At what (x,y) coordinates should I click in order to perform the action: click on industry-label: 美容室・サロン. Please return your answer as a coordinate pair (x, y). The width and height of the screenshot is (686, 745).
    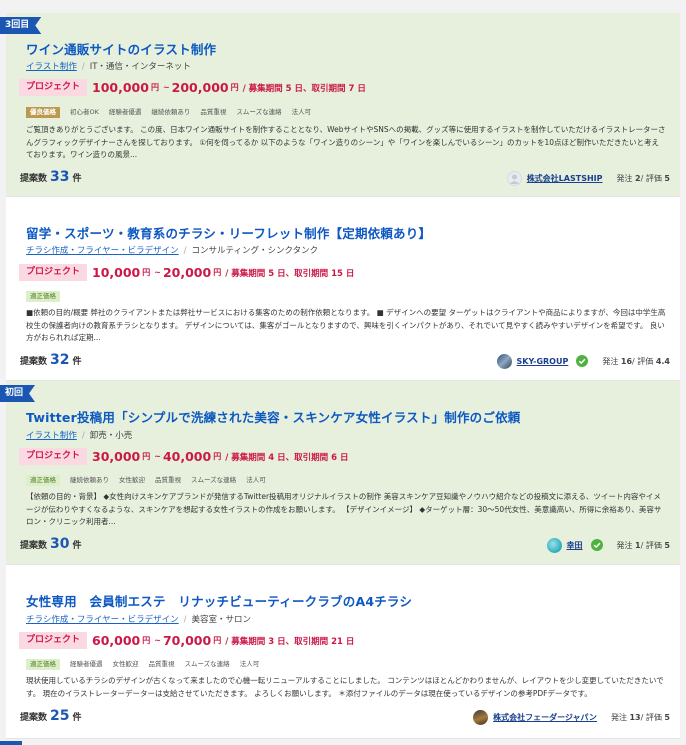
    Looking at the image, I should click on (221, 620).